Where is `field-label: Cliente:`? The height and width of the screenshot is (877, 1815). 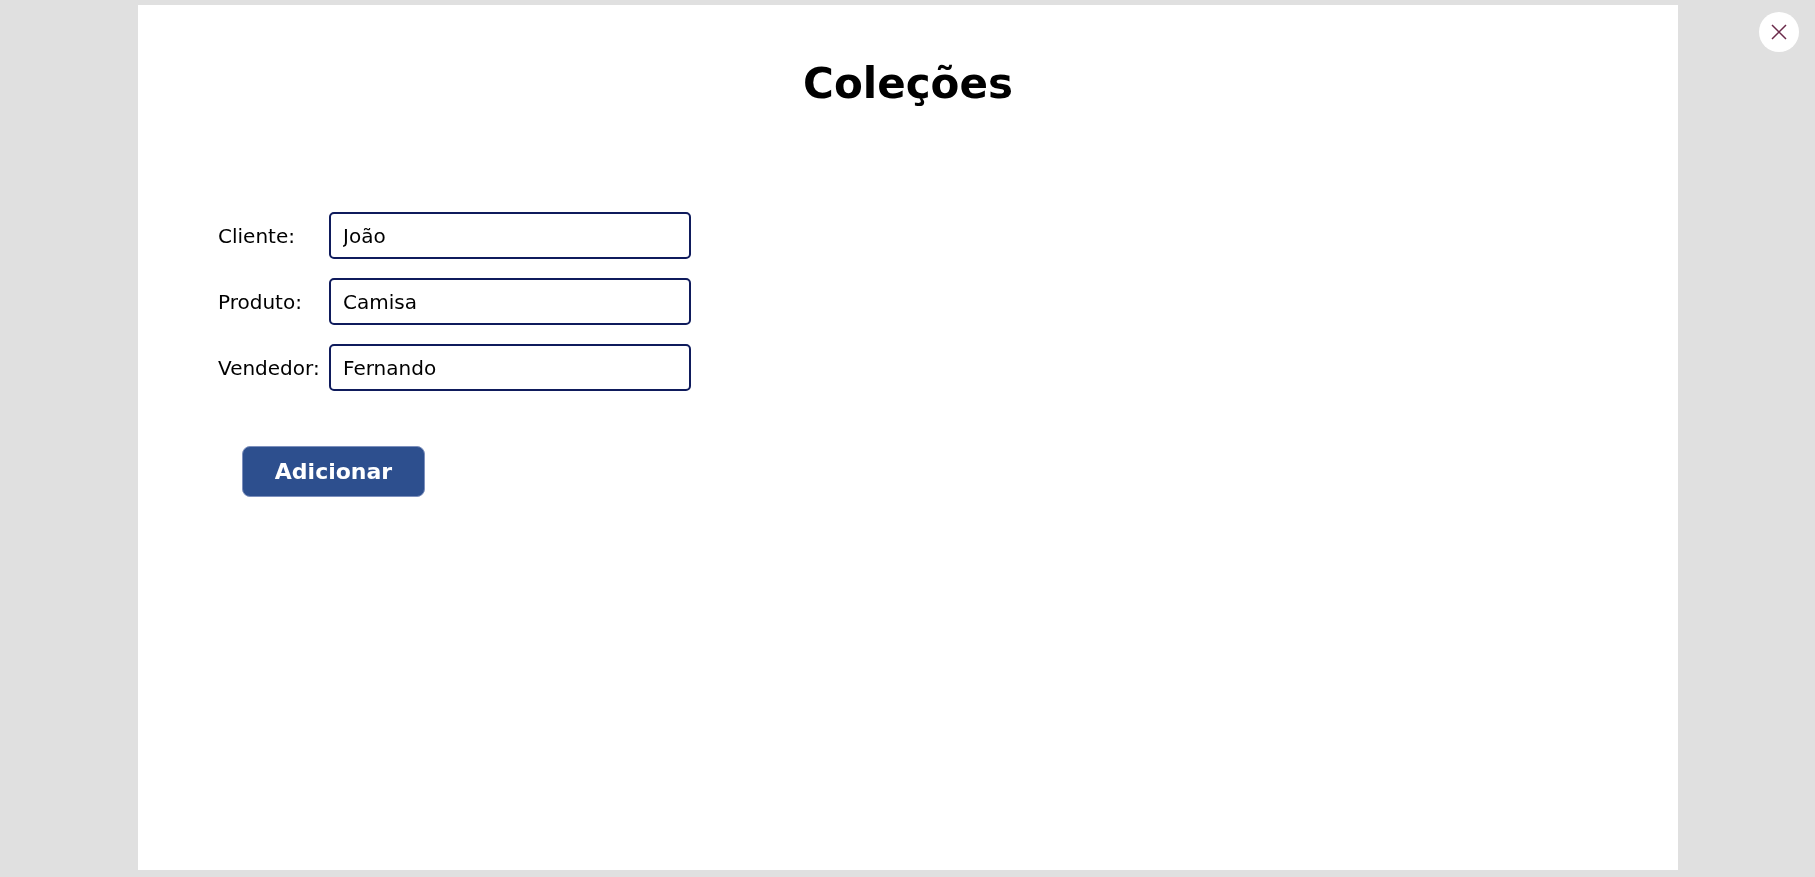 field-label: Cliente: is located at coordinates (257, 235).